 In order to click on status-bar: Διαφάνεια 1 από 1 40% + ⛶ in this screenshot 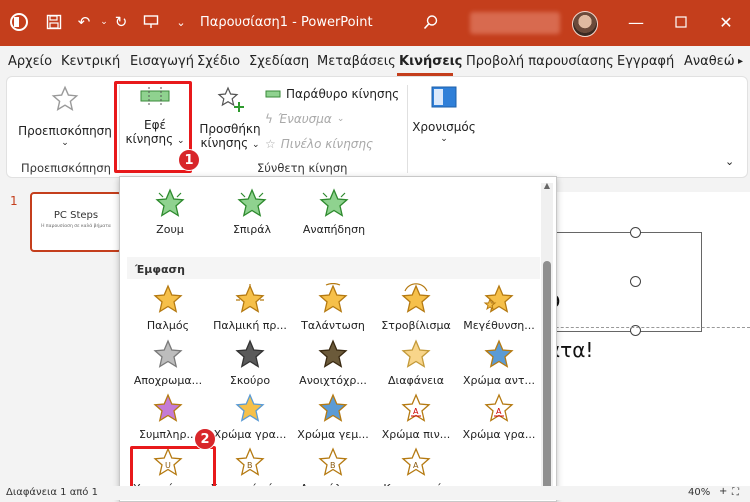, I will do `click(375, 493)`.